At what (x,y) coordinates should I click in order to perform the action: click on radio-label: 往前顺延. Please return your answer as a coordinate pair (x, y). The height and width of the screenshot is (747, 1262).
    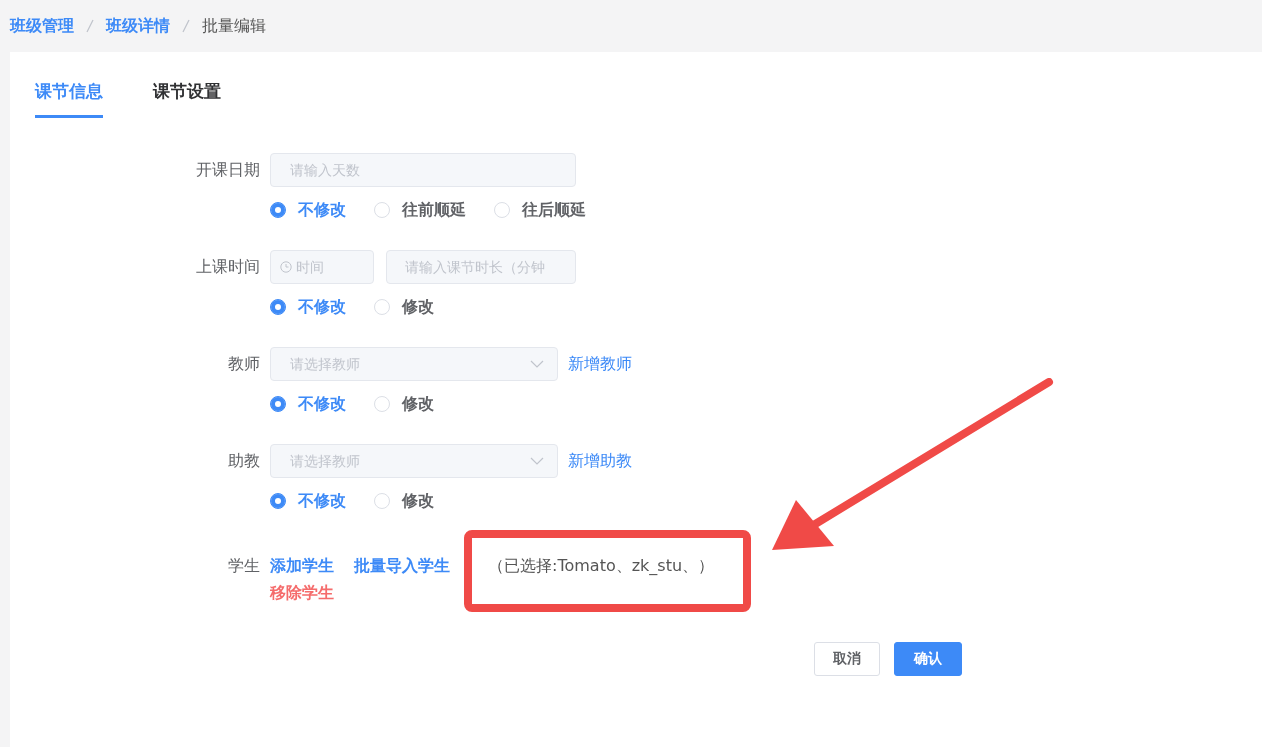
    Looking at the image, I should click on (434, 210).